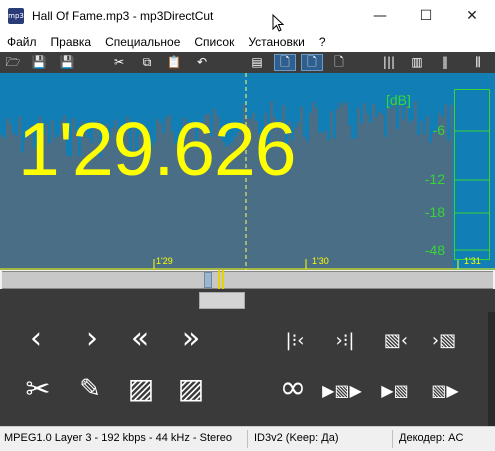 Image resolution: width=495 pixels, height=451 pixels. What do you see at coordinates (214, 42) in the screenshot?
I see `menu-list: Список` at bounding box center [214, 42].